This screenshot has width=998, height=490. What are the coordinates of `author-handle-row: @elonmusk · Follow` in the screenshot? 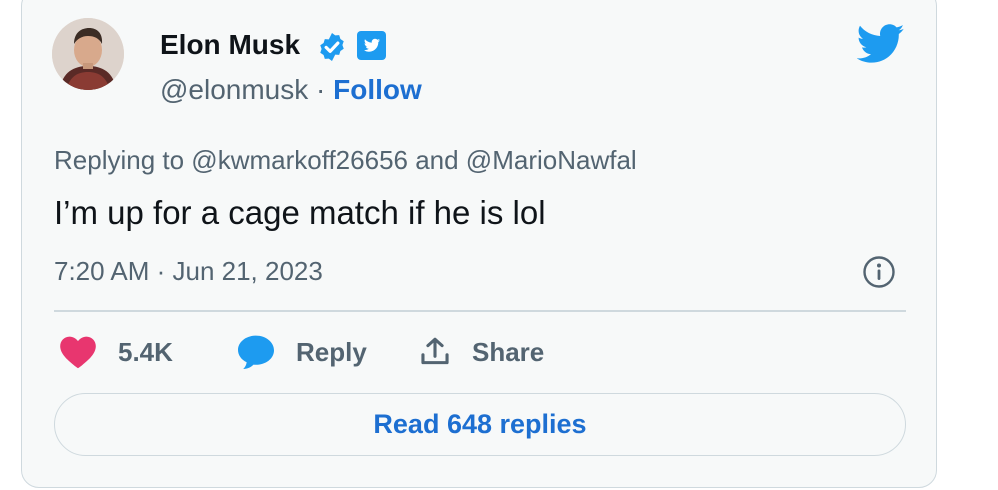 It's located at (291, 90).